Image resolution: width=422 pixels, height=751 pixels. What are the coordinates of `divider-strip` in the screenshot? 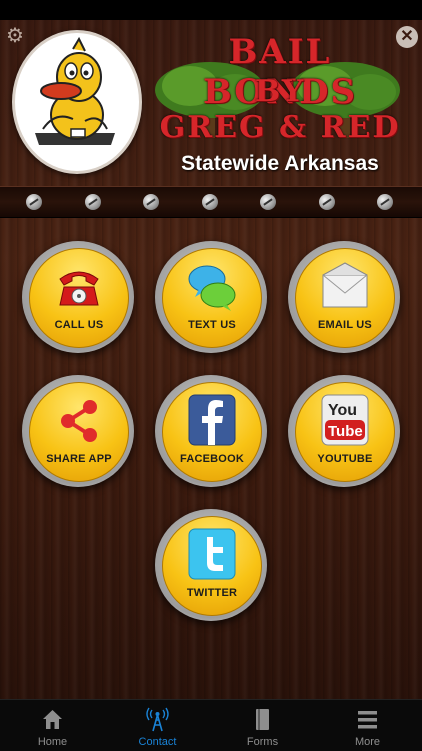 It's located at (211, 202).